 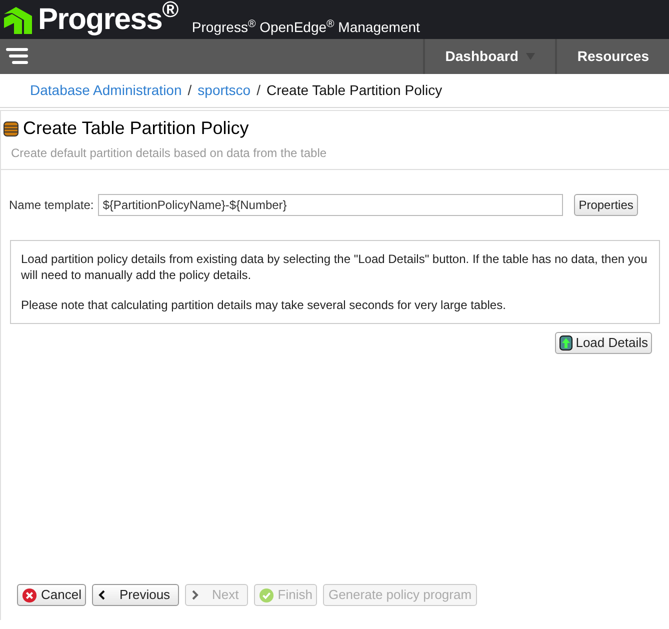 I want to click on product-title: Progress$^{®}$ OpenEdge$^{®}$ Management, so click(x=306, y=27).